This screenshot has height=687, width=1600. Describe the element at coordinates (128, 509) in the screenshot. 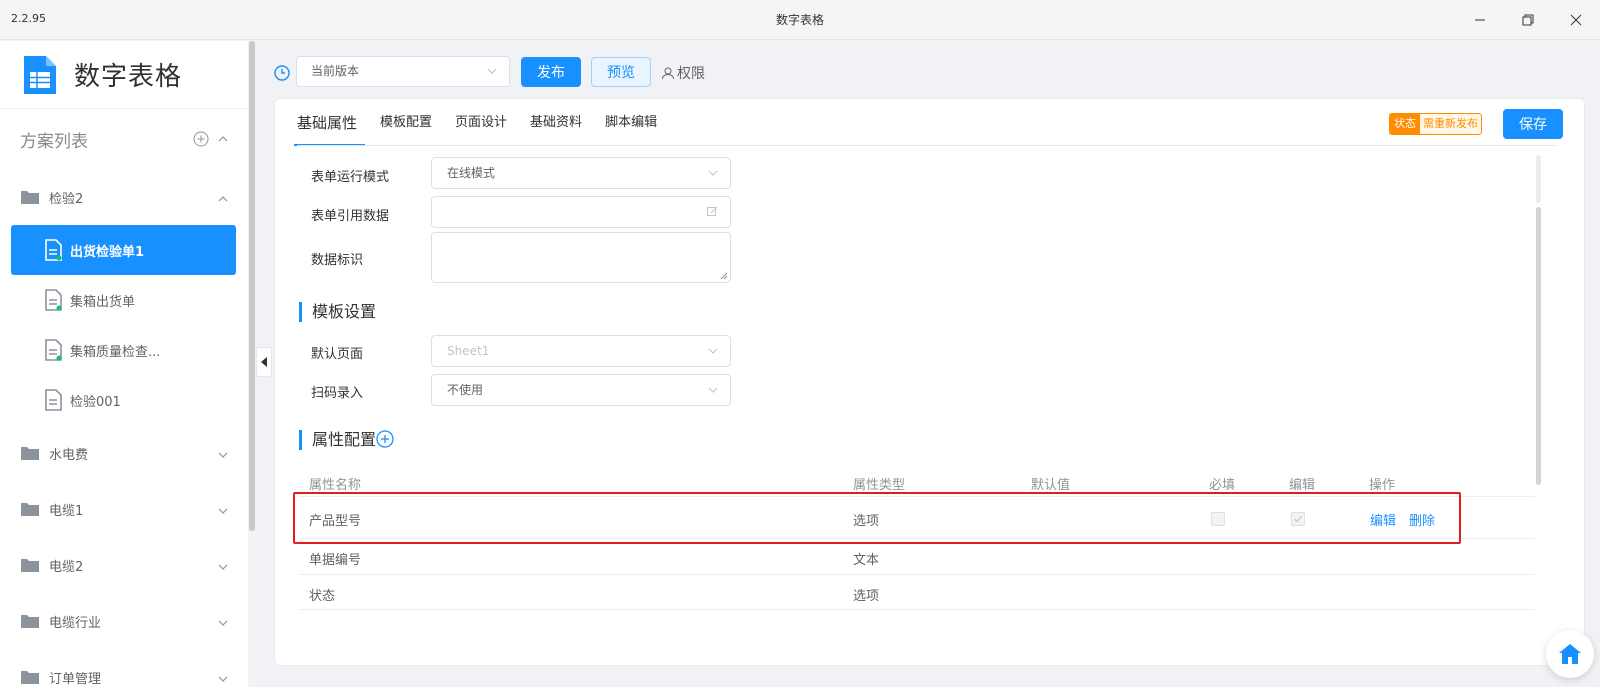

I see `folder-item: 电缆1` at that location.